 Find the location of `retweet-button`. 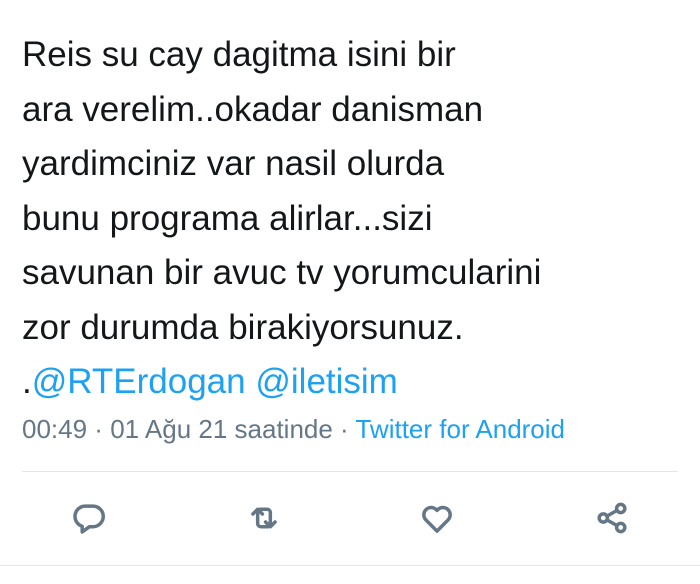

retweet-button is located at coordinates (264, 518).